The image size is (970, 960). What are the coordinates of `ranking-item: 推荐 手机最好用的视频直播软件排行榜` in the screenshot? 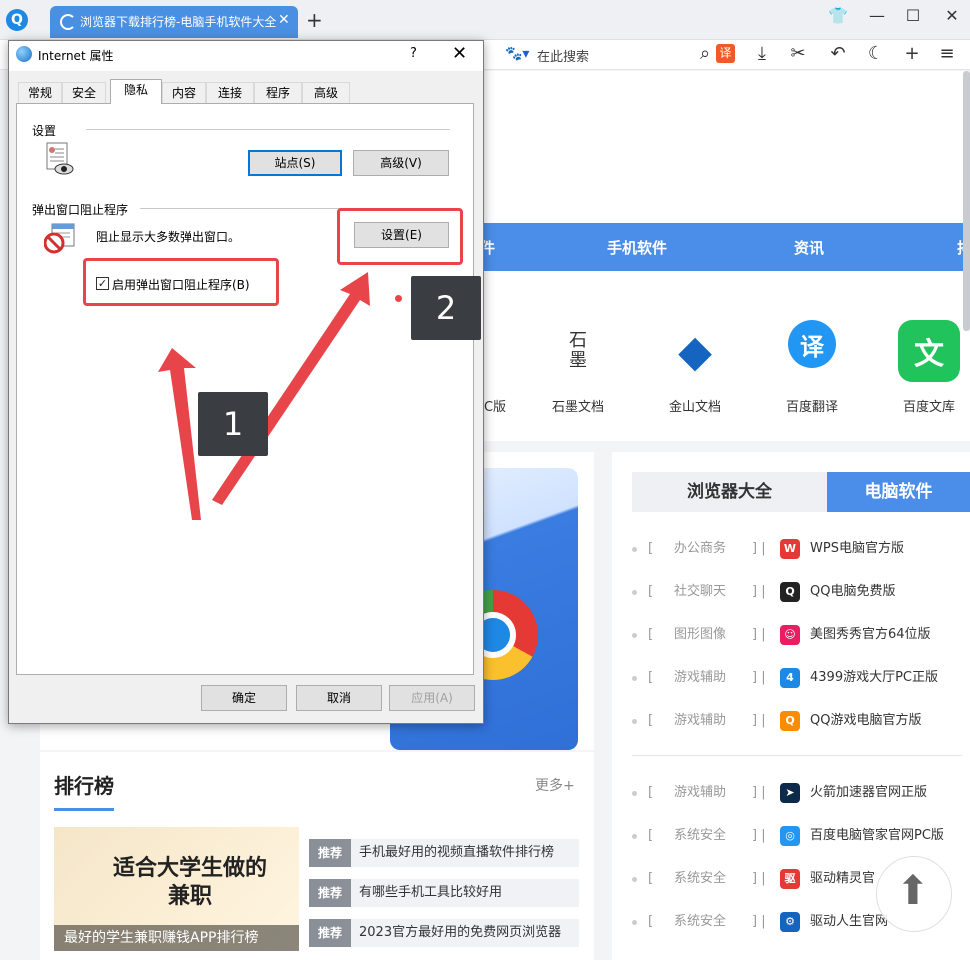 It's located at (444, 853).